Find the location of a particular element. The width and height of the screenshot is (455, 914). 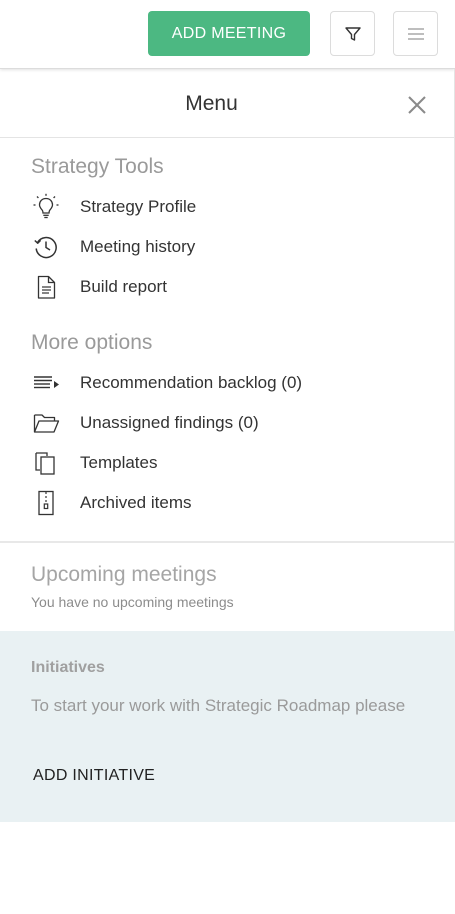

menu-header: Menu is located at coordinates (227, 104).